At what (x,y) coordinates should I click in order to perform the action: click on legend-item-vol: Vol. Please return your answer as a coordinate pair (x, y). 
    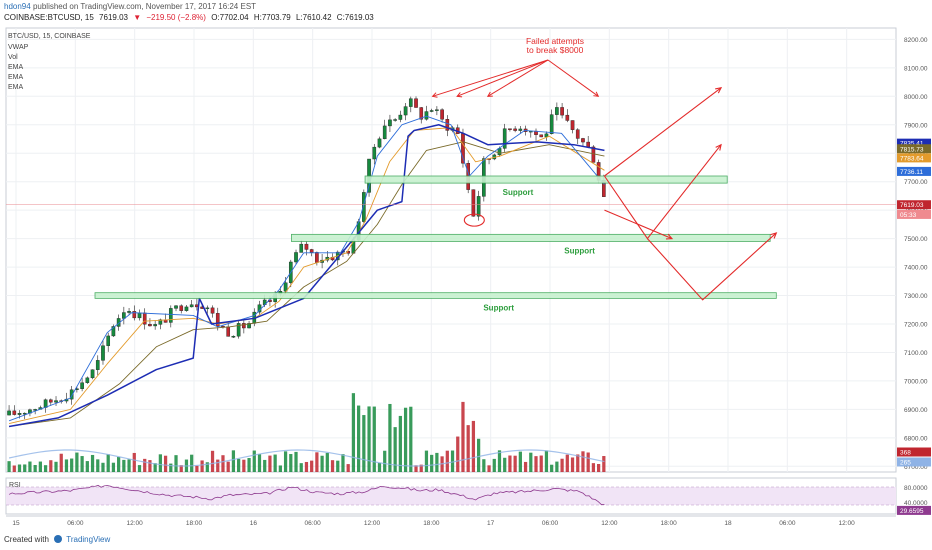
    Looking at the image, I should click on (13, 57).